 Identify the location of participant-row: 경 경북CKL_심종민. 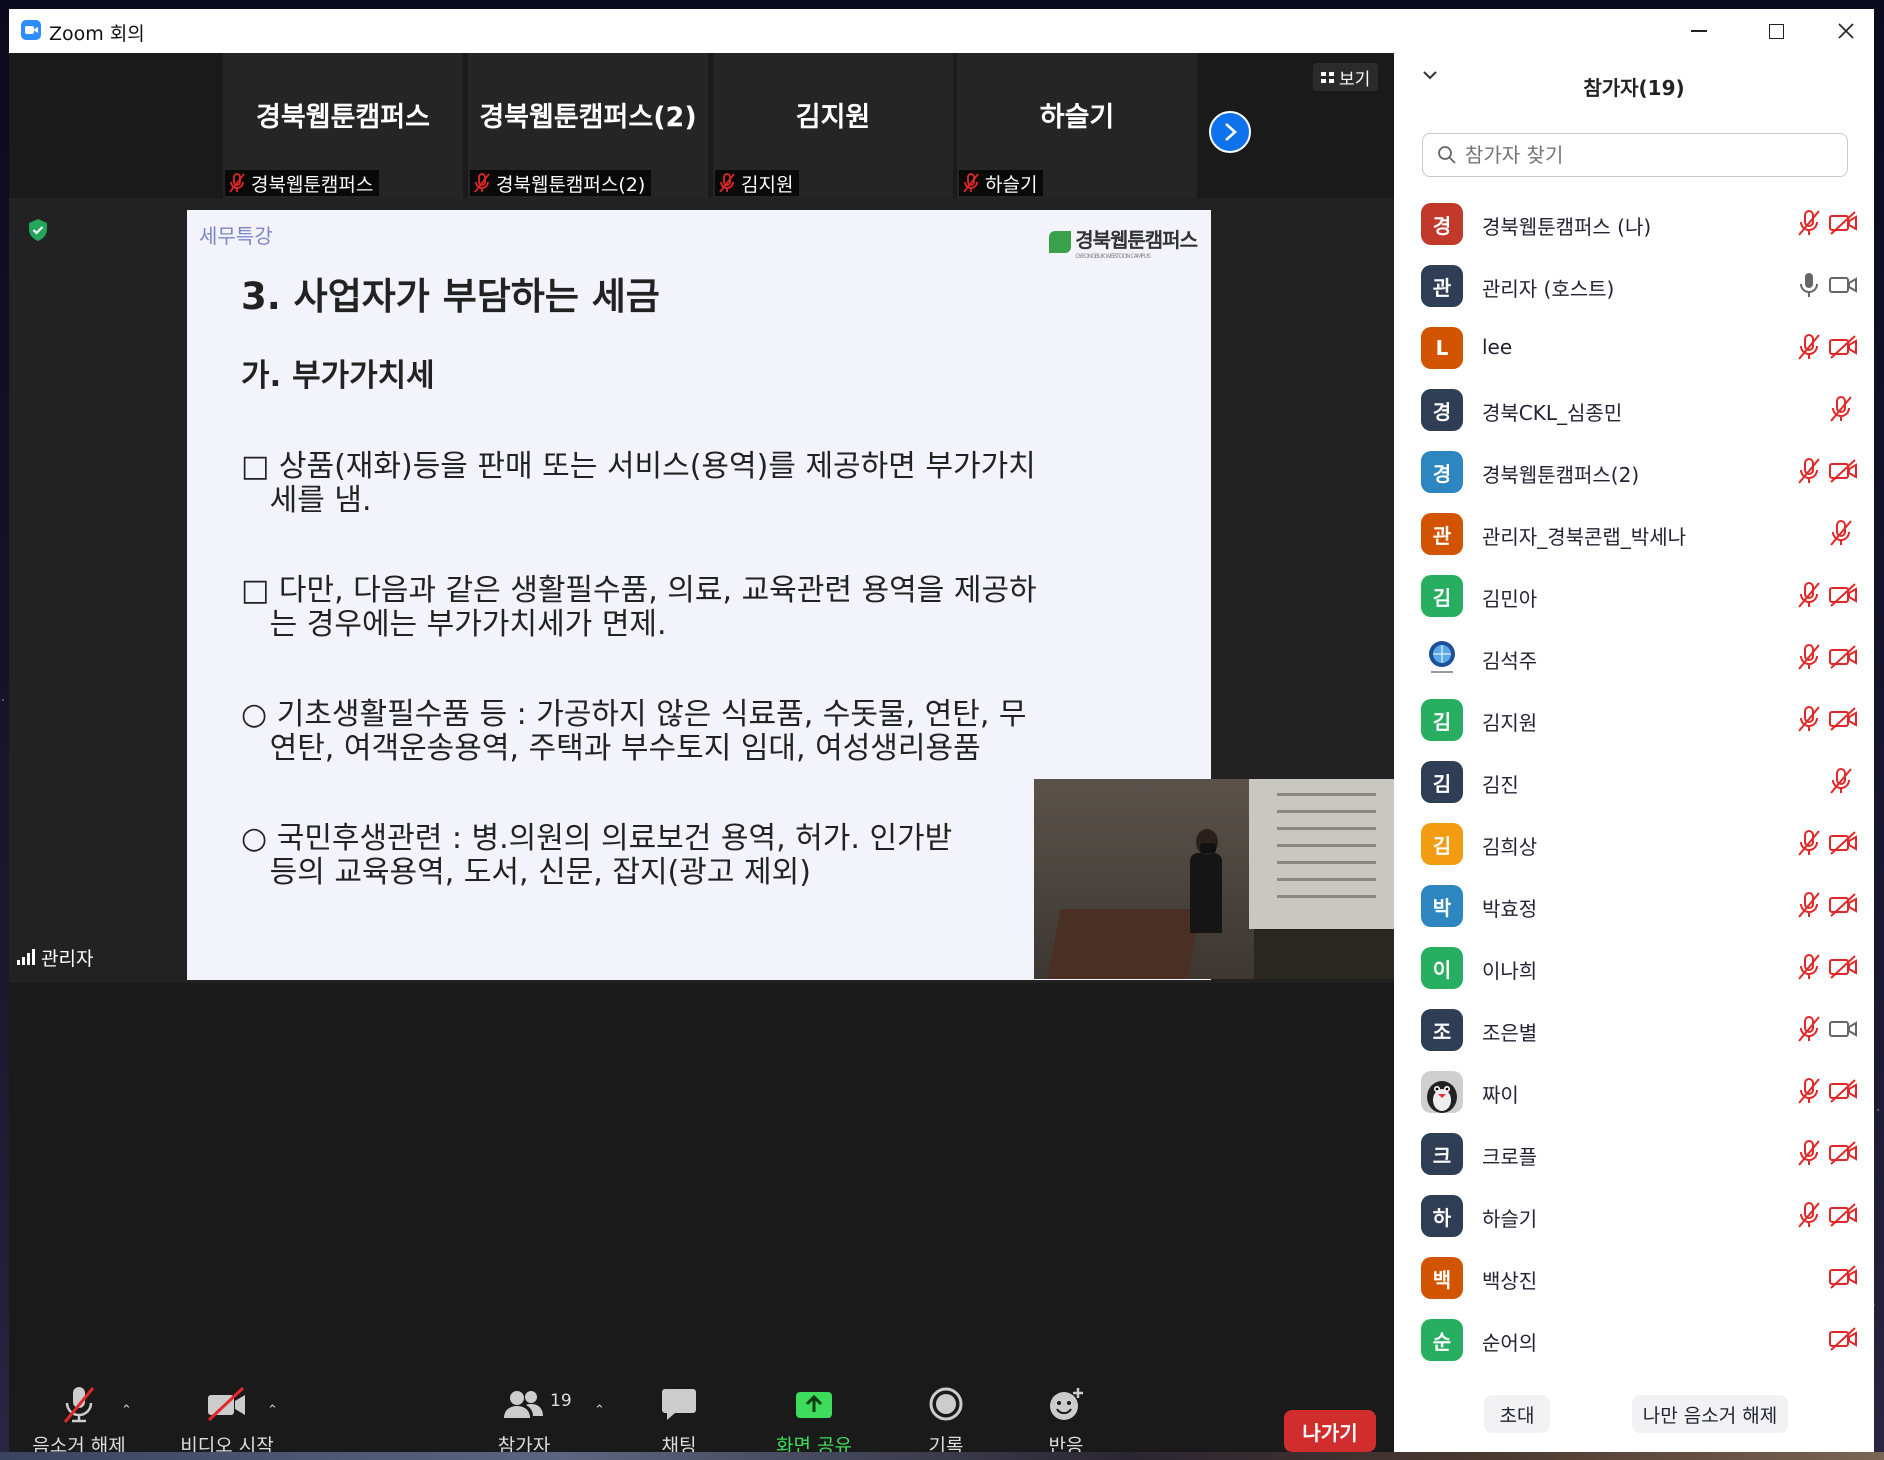
(1634, 408).